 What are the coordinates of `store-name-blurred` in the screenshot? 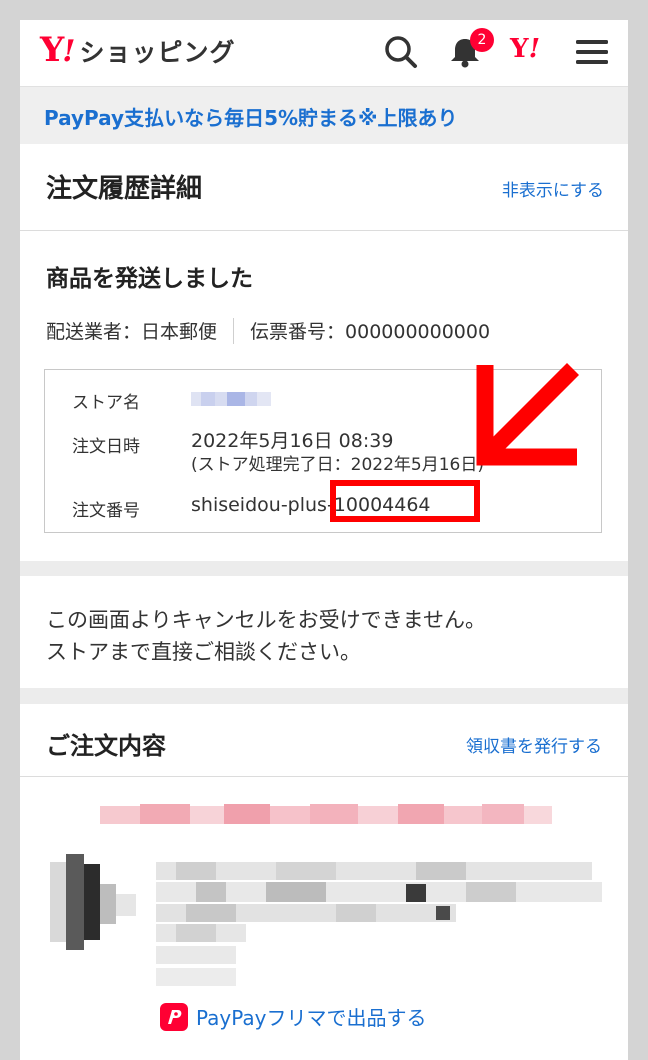 It's located at (231, 399).